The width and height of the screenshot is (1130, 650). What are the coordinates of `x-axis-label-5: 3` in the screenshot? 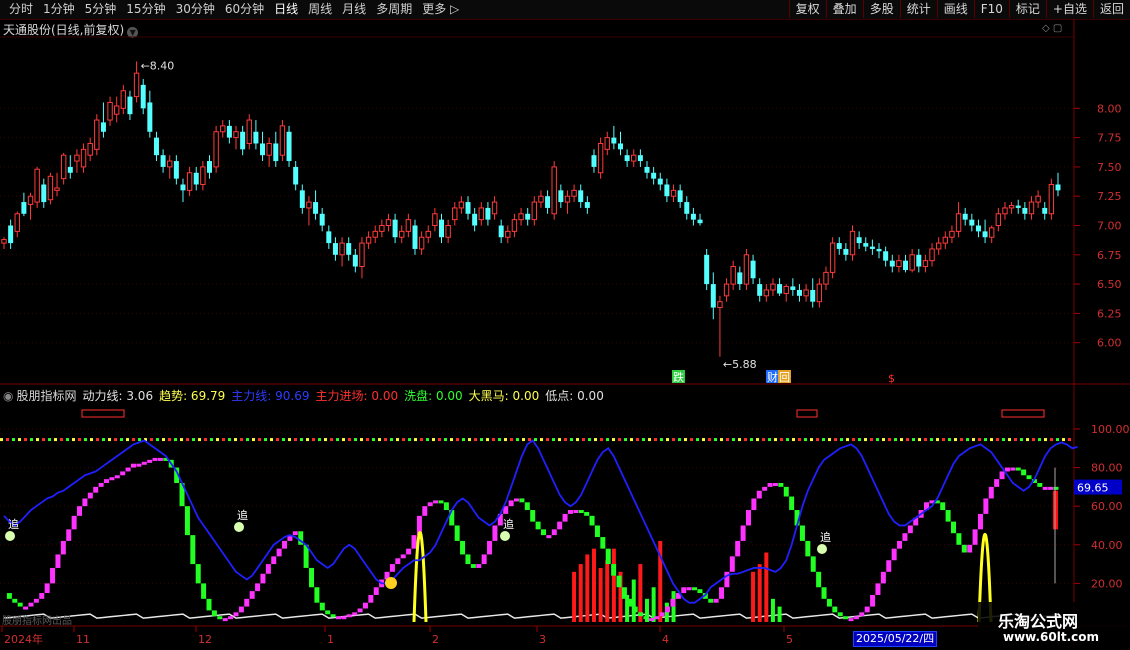 It's located at (542, 639).